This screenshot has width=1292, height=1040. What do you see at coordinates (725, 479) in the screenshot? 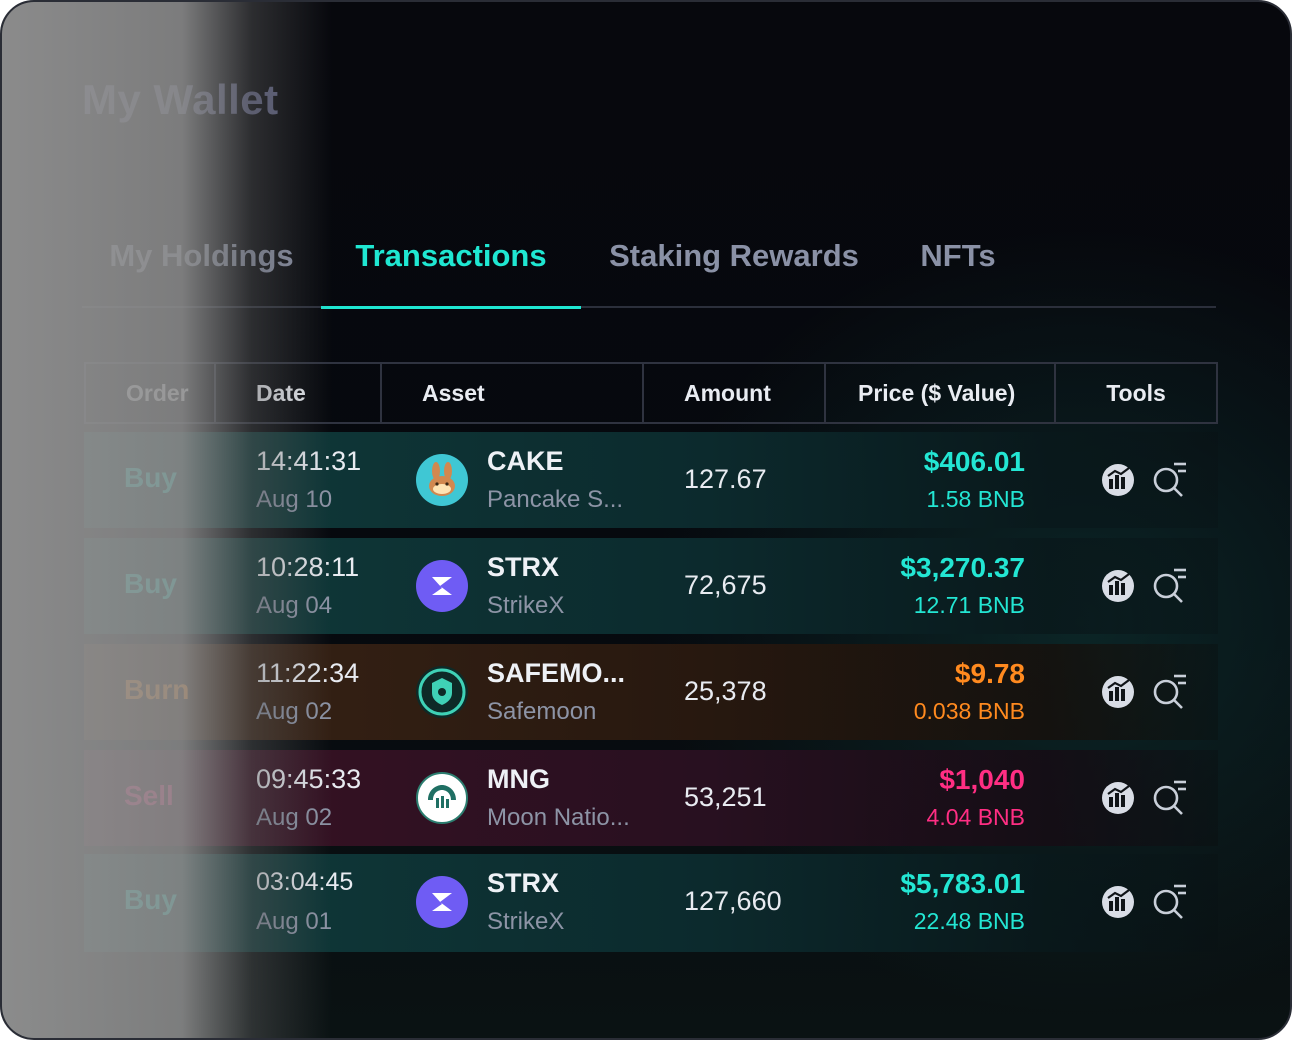
I see `tx-amount: 127.67` at bounding box center [725, 479].